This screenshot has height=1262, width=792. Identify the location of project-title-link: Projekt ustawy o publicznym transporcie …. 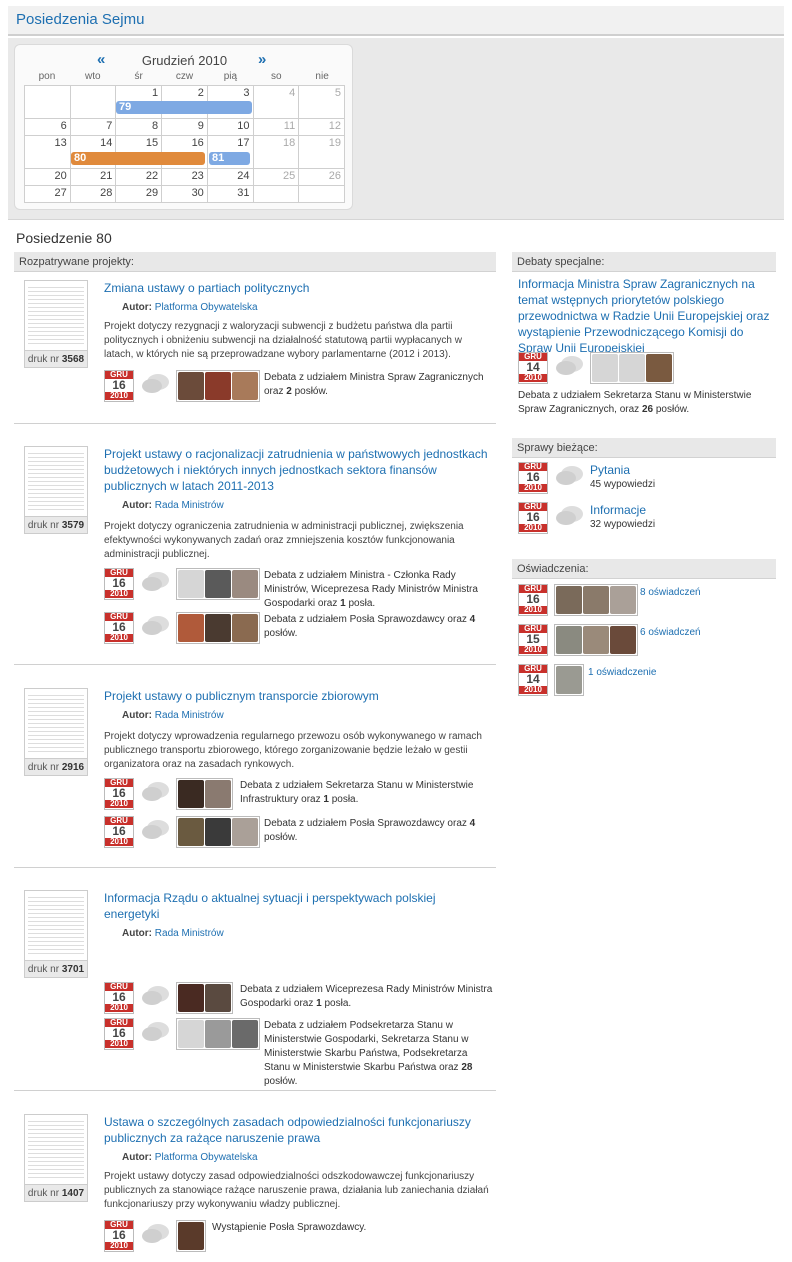
(299, 696).